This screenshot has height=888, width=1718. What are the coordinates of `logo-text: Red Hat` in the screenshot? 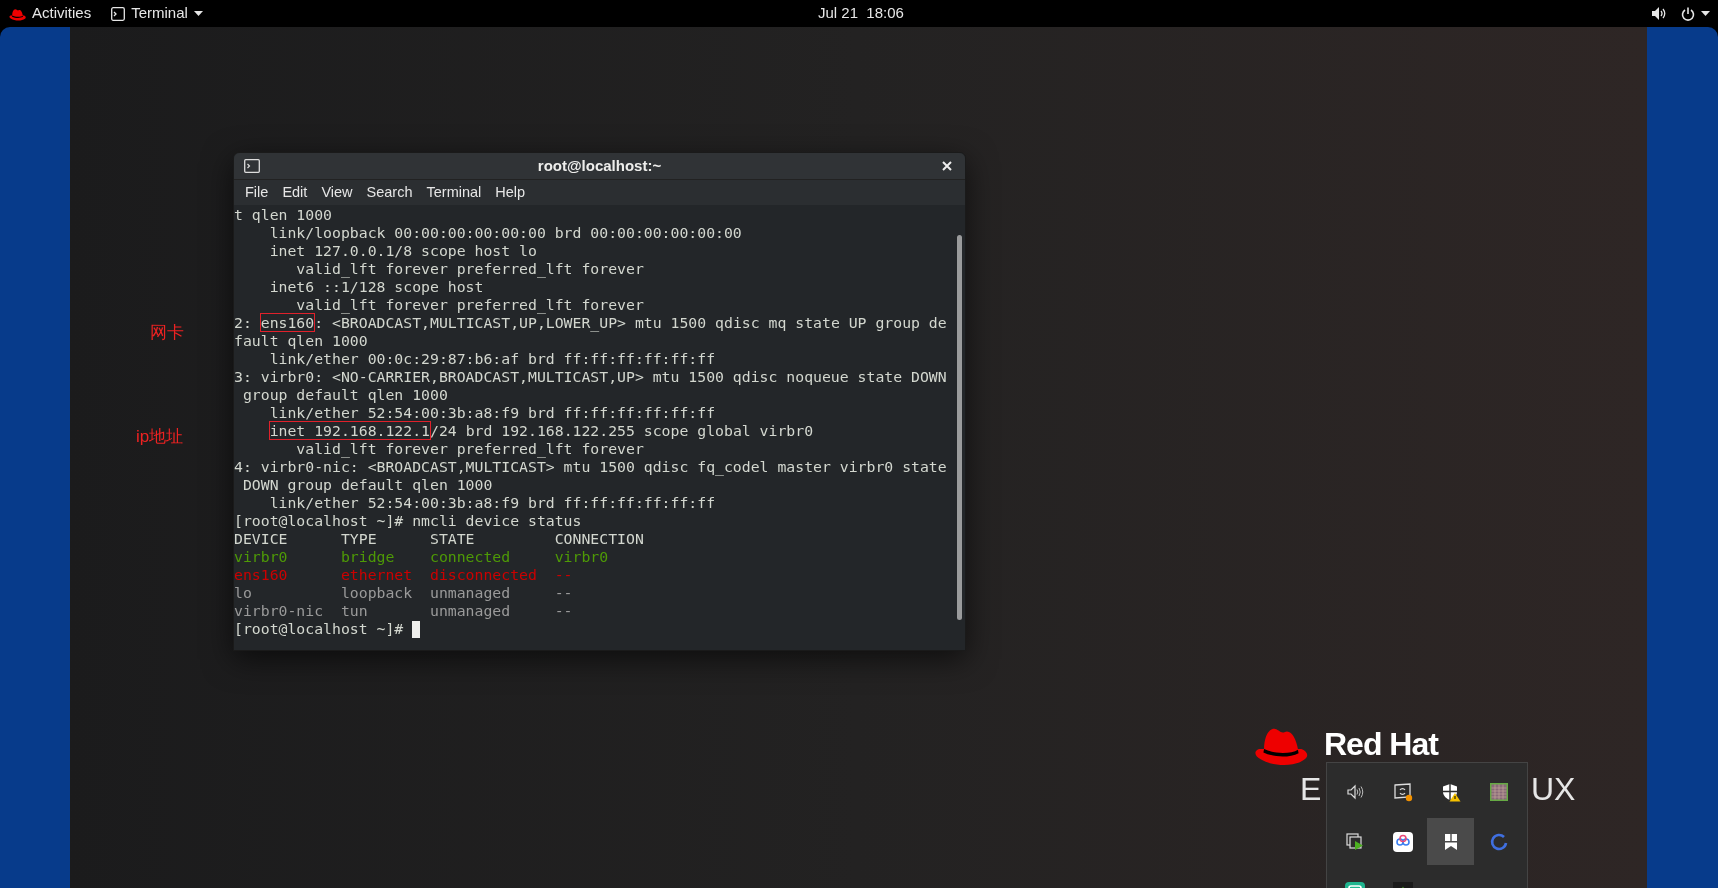 It's located at (1381, 744).